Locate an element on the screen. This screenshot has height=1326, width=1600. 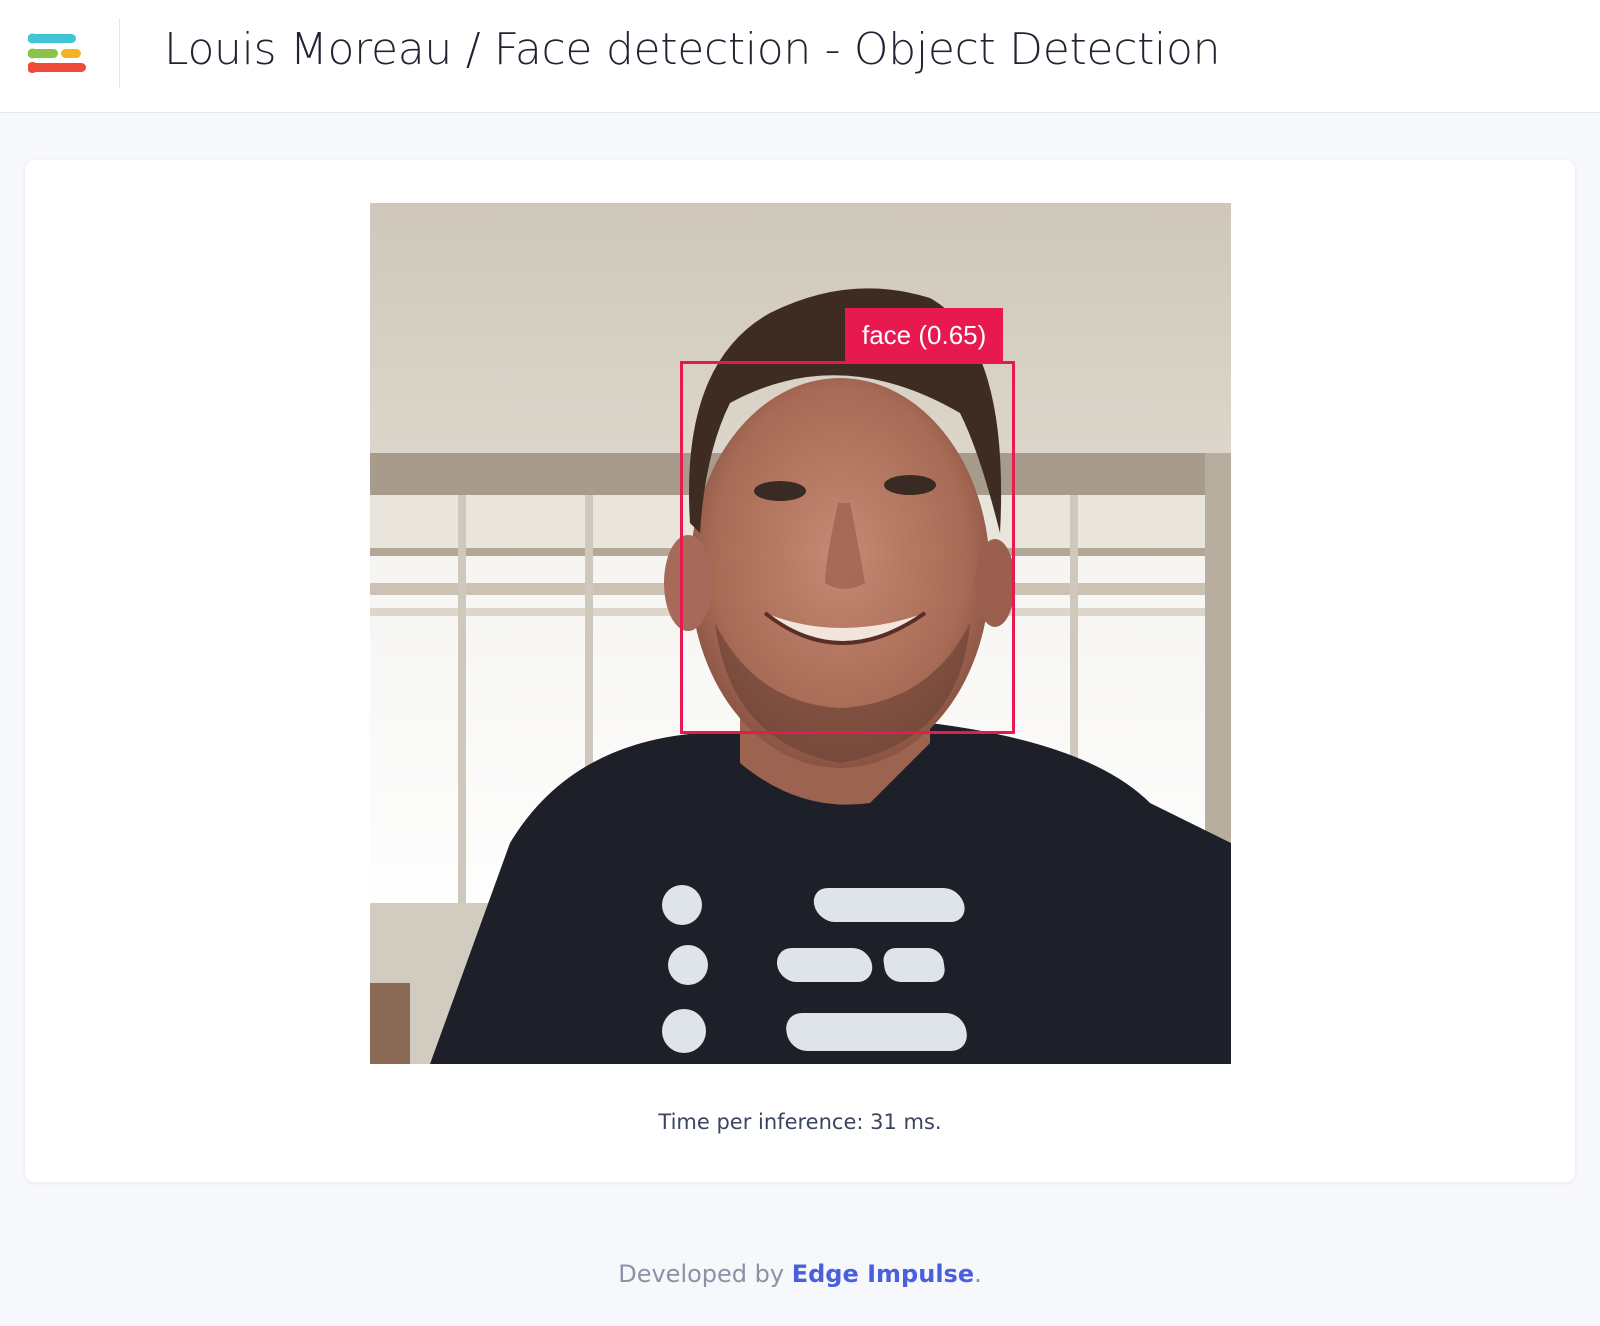
inference-time: Time per inference: 31 ms. is located at coordinates (800, 1122).